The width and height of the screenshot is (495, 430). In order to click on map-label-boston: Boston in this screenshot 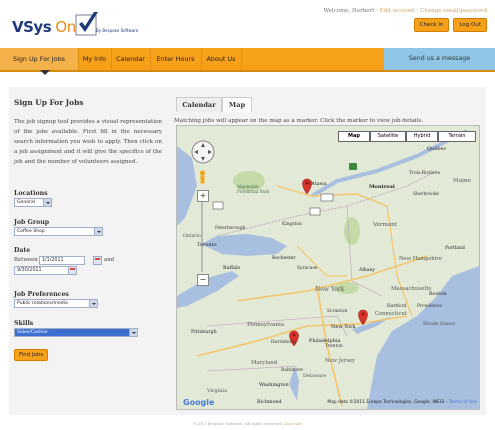, I will do `click(438, 294)`.